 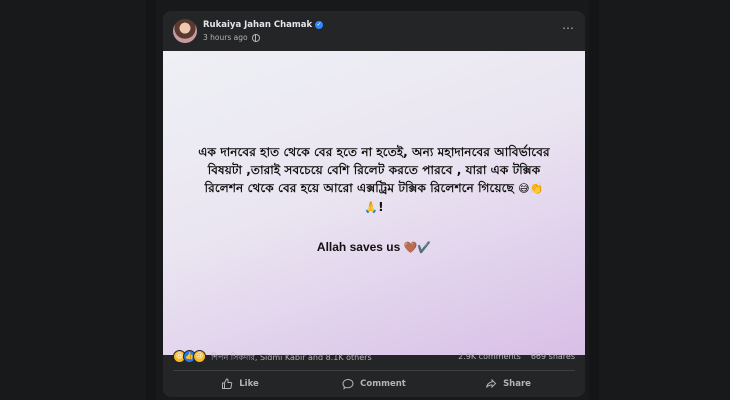 I want to click on post-end-emoji: 🙏, so click(x=371, y=207).